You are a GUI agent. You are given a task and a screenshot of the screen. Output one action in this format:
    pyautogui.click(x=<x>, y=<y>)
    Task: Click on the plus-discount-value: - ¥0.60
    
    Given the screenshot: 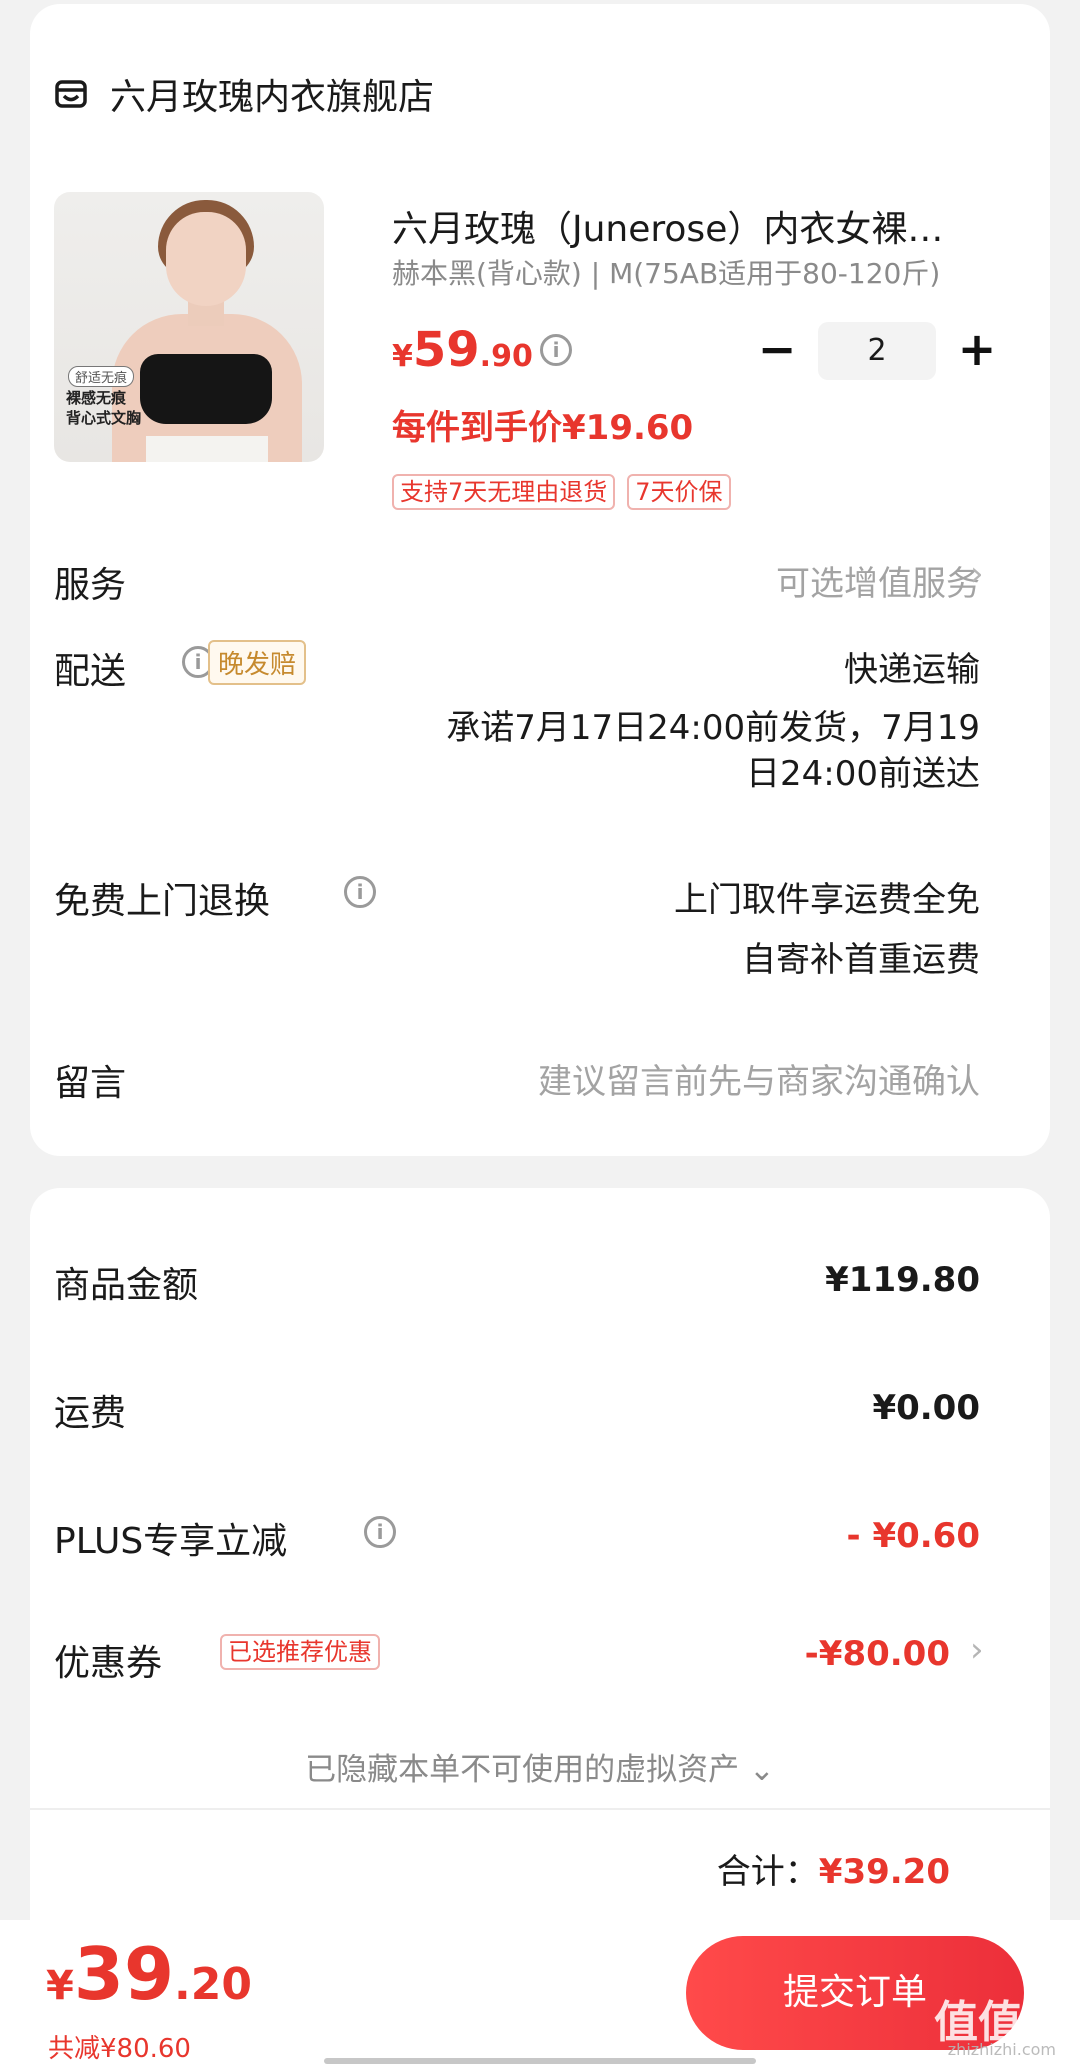 What is the action you would take?
    pyautogui.click(x=913, y=1536)
    